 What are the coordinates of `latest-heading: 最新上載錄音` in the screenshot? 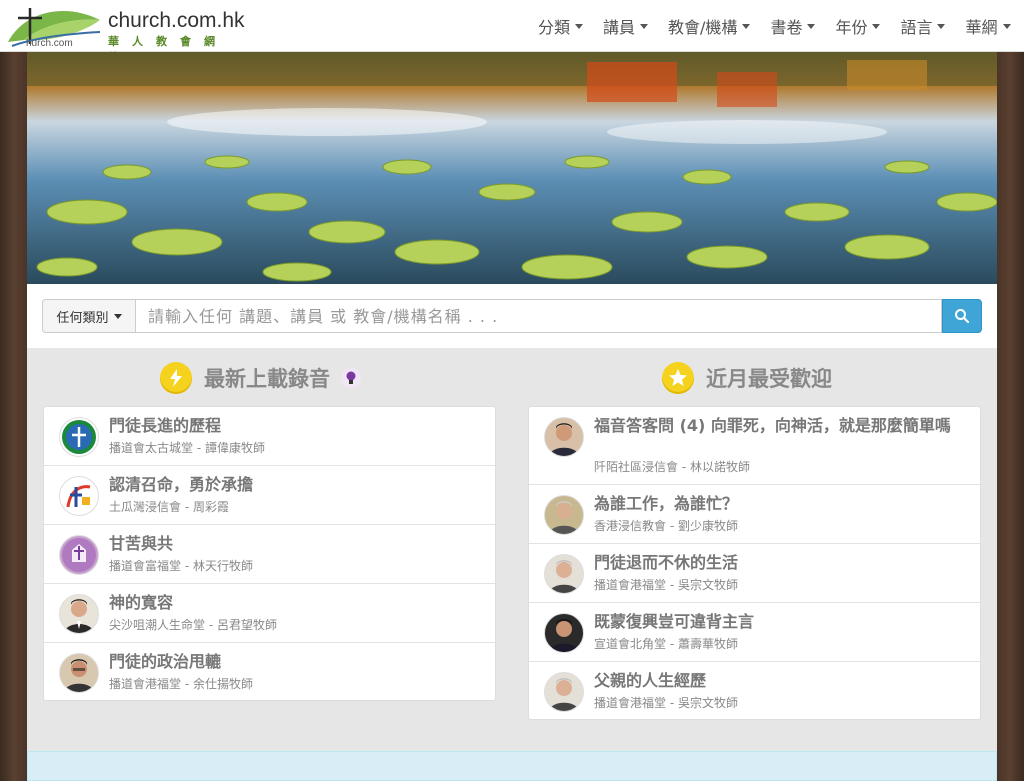 It's located at (261, 378).